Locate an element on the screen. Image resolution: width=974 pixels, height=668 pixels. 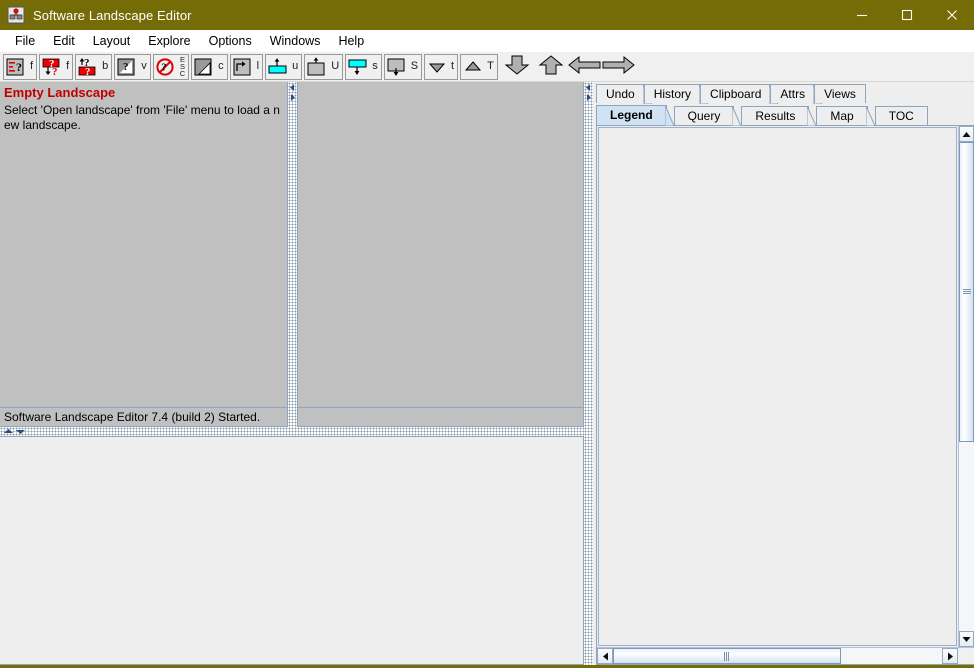
toolbar-button-link: l is located at coordinates (246, 66).